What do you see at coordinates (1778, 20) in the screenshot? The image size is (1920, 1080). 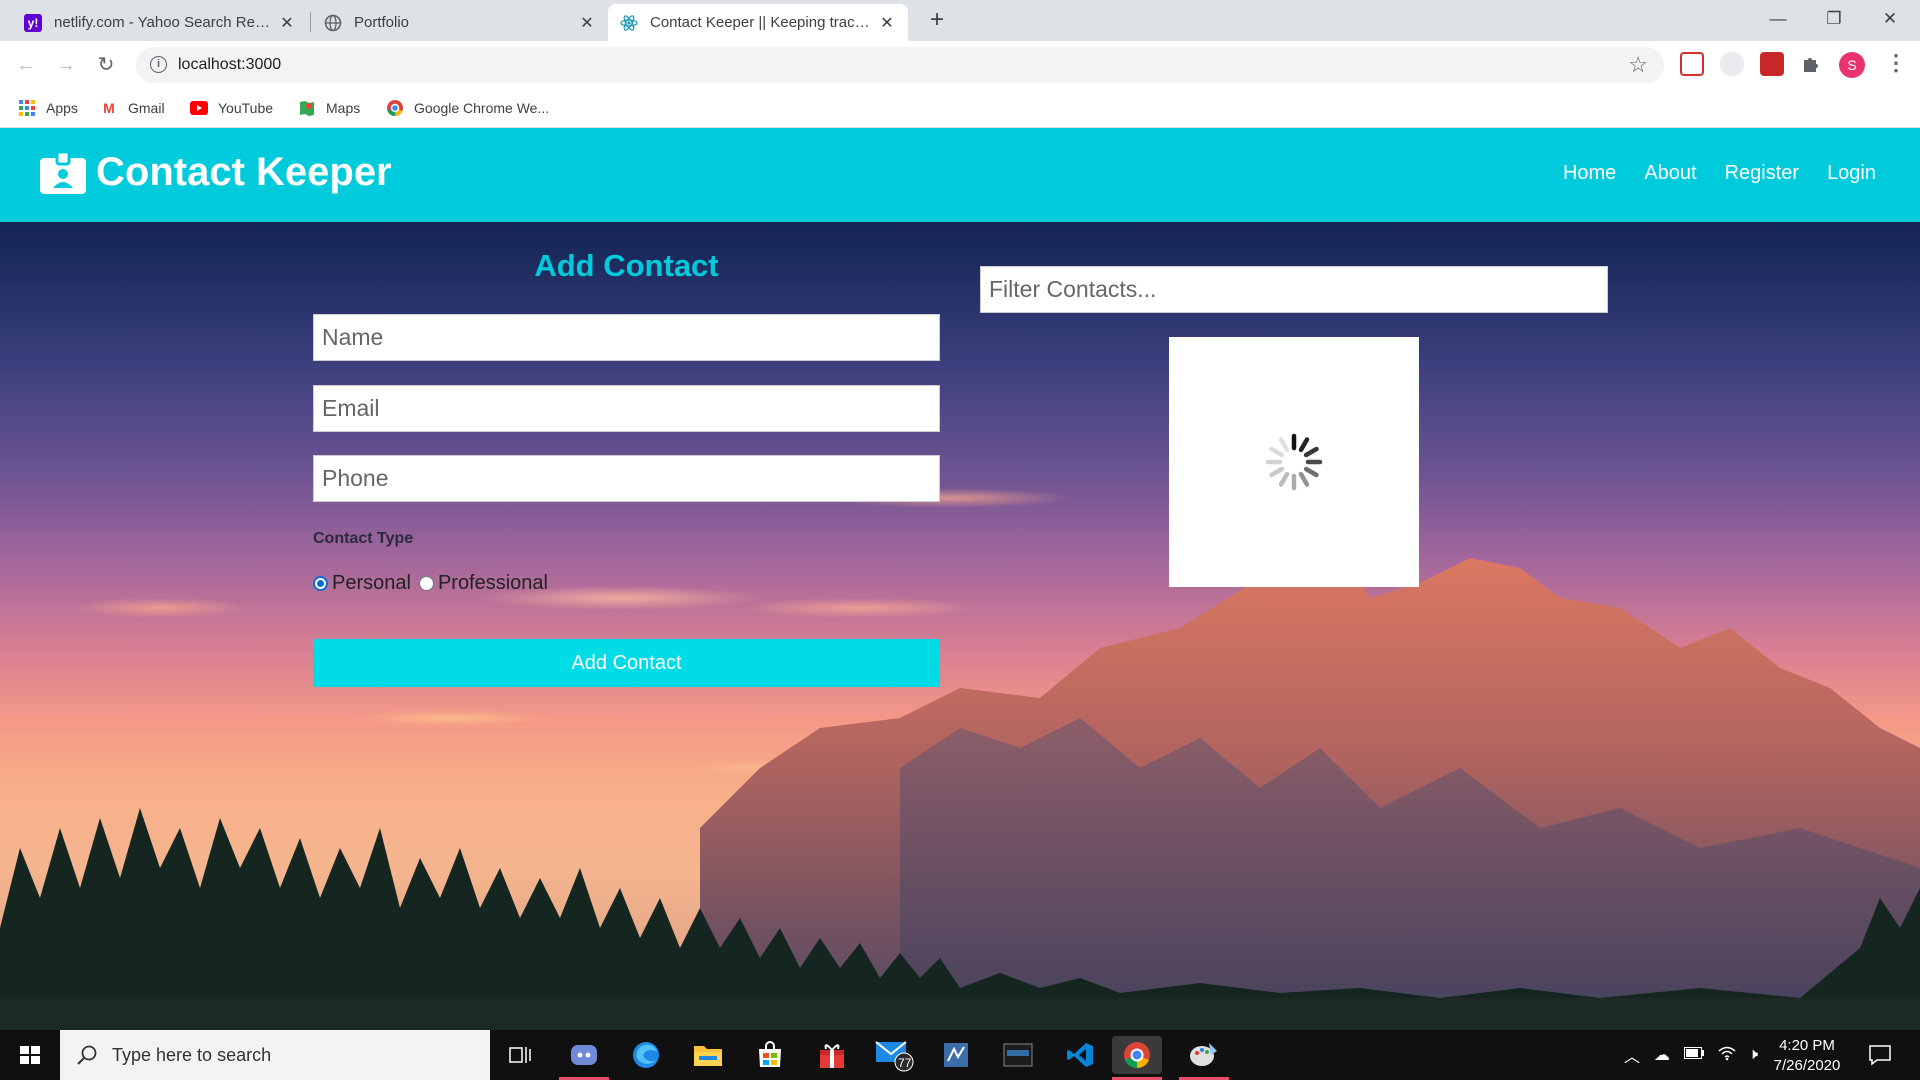 I see `minimize-window-button: —` at bounding box center [1778, 20].